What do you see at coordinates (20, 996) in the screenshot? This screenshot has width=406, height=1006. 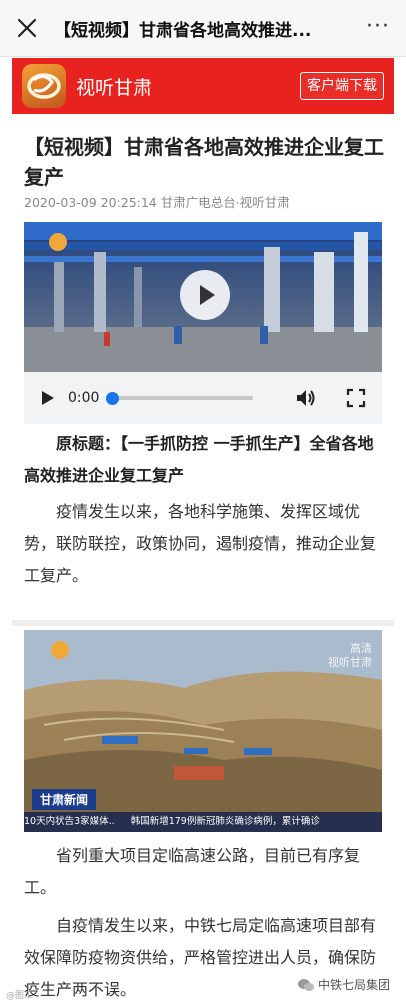 I see `watermark: @图工` at bounding box center [20, 996].